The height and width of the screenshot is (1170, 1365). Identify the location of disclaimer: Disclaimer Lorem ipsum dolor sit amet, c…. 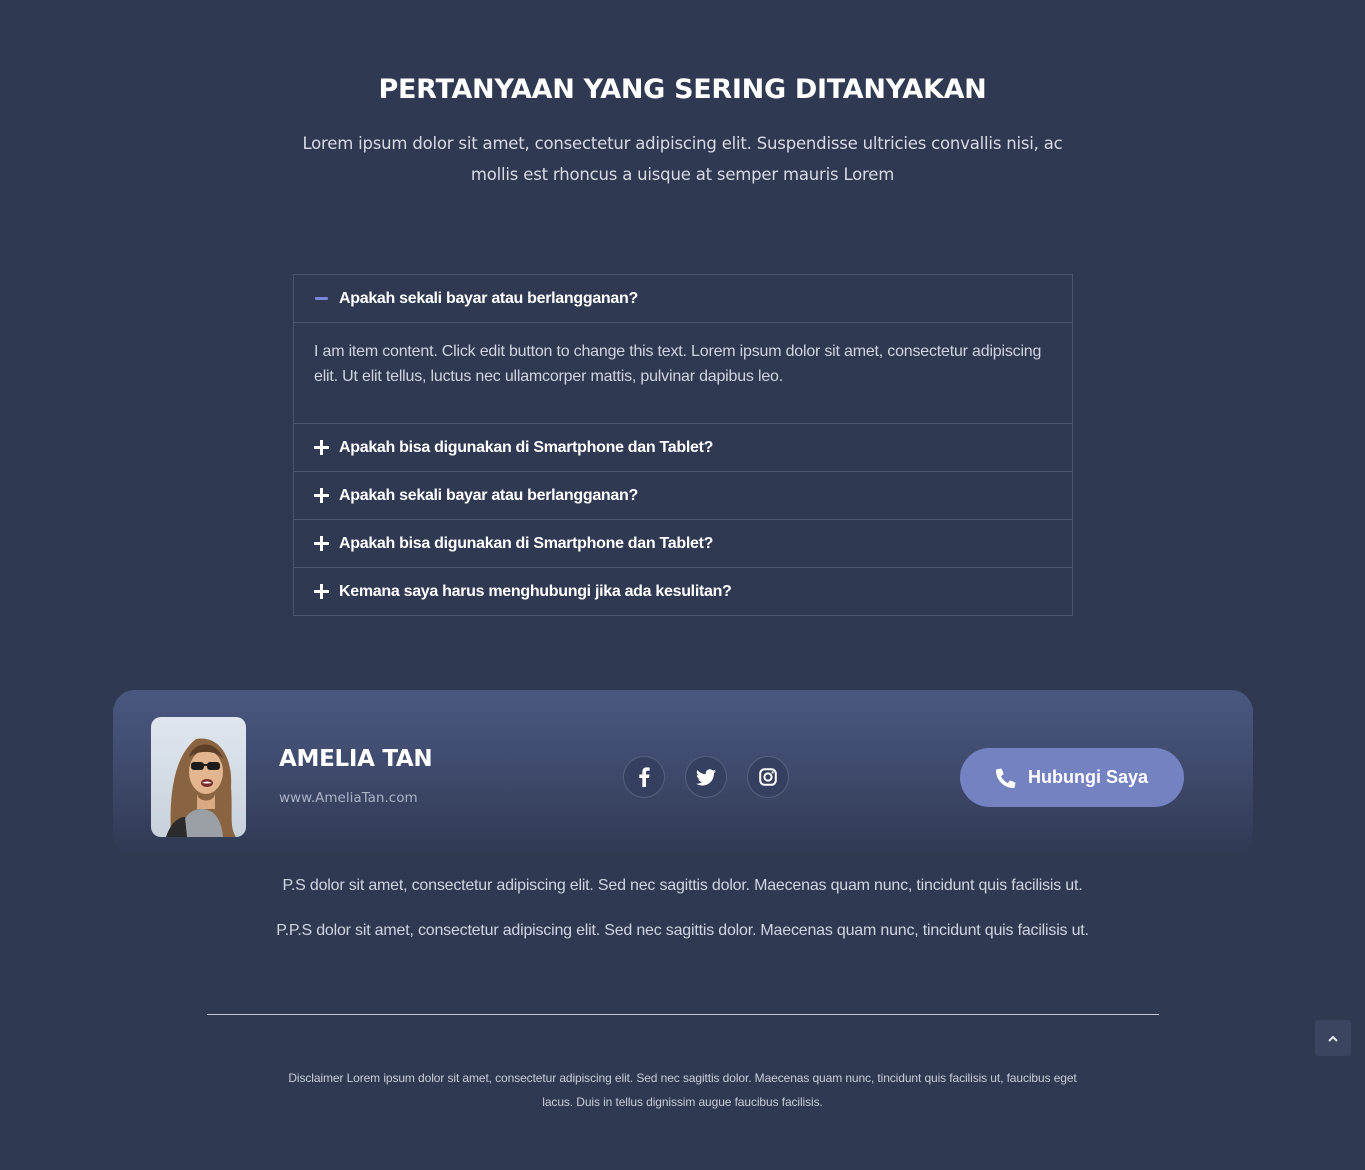
(682, 1090).